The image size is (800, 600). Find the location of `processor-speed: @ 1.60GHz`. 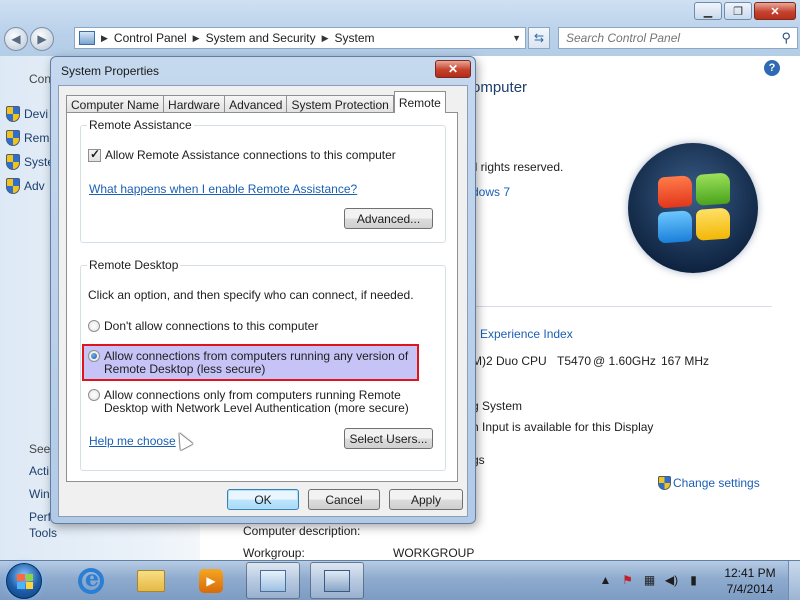

processor-speed: @ 1.60GHz is located at coordinates (624, 361).